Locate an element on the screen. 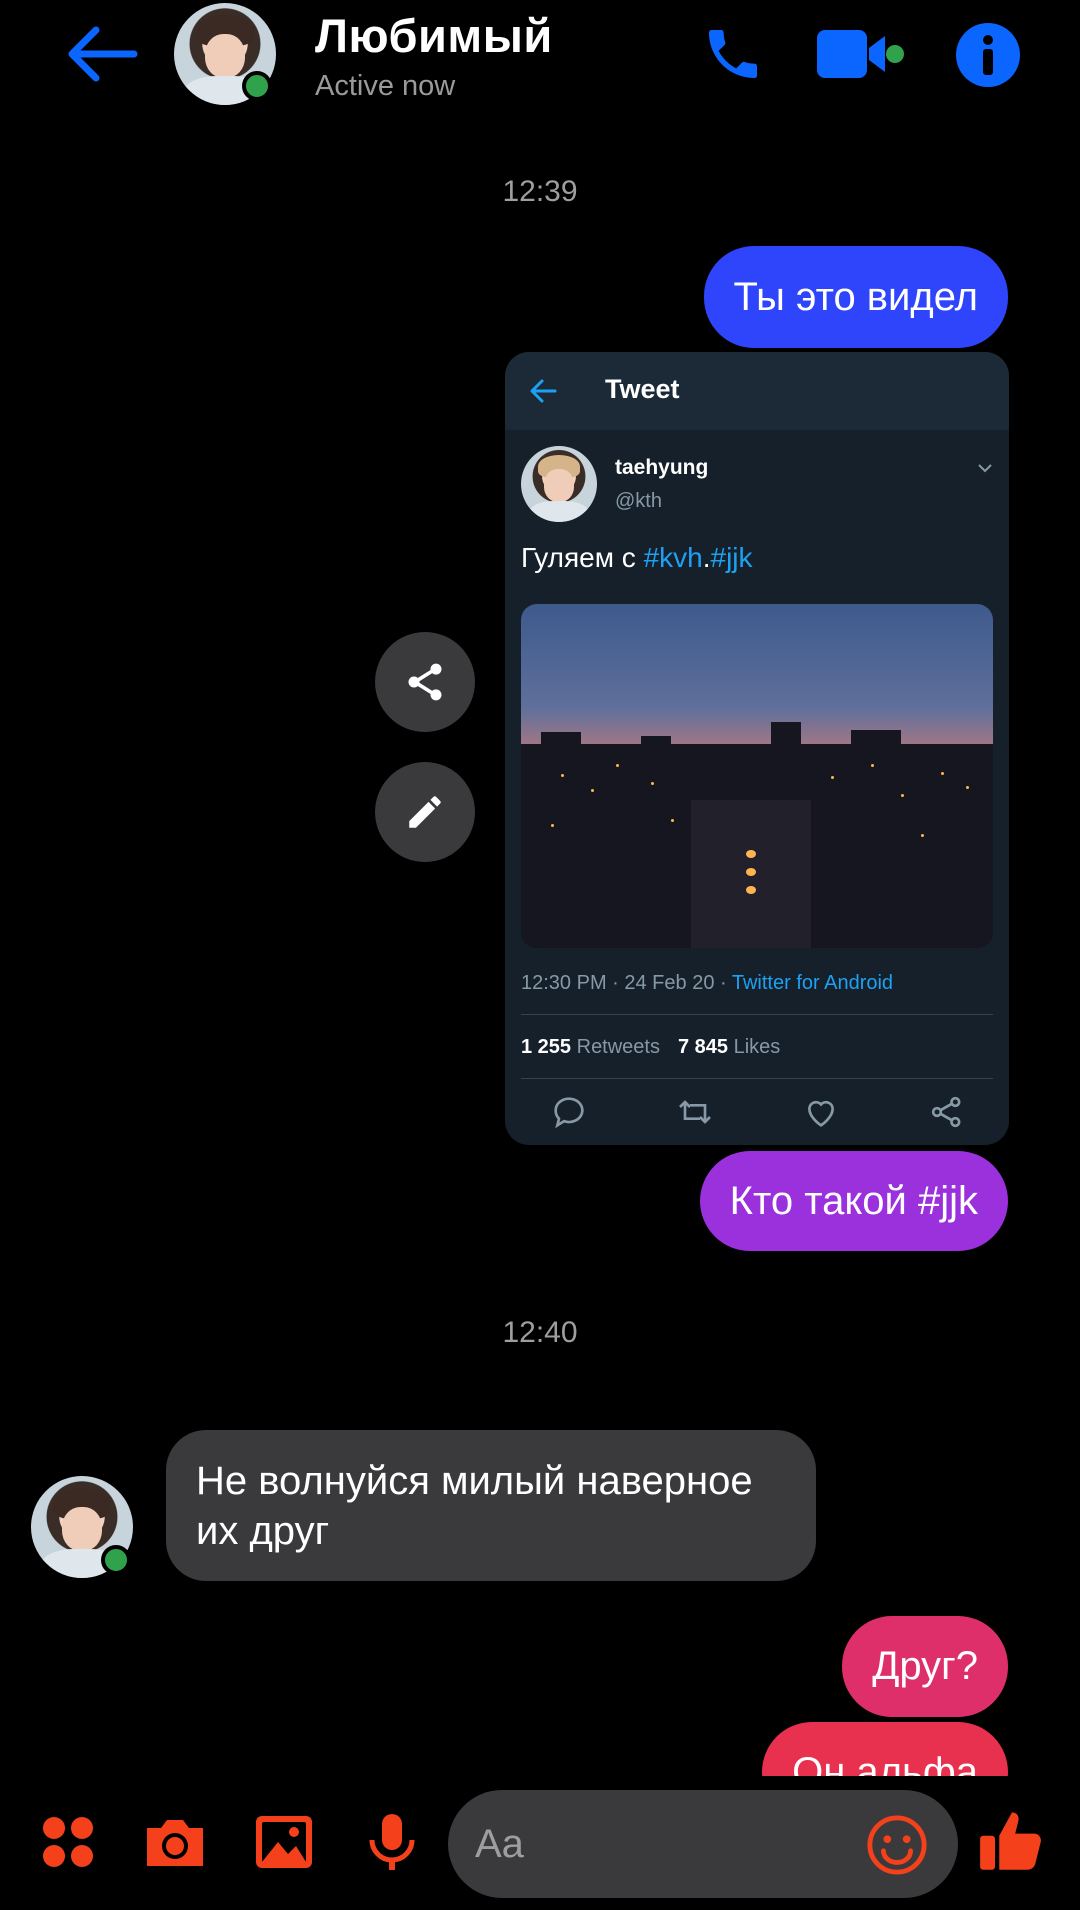 The image size is (1080, 1910). message-input-placeholder: Aa is located at coordinates (499, 1844).